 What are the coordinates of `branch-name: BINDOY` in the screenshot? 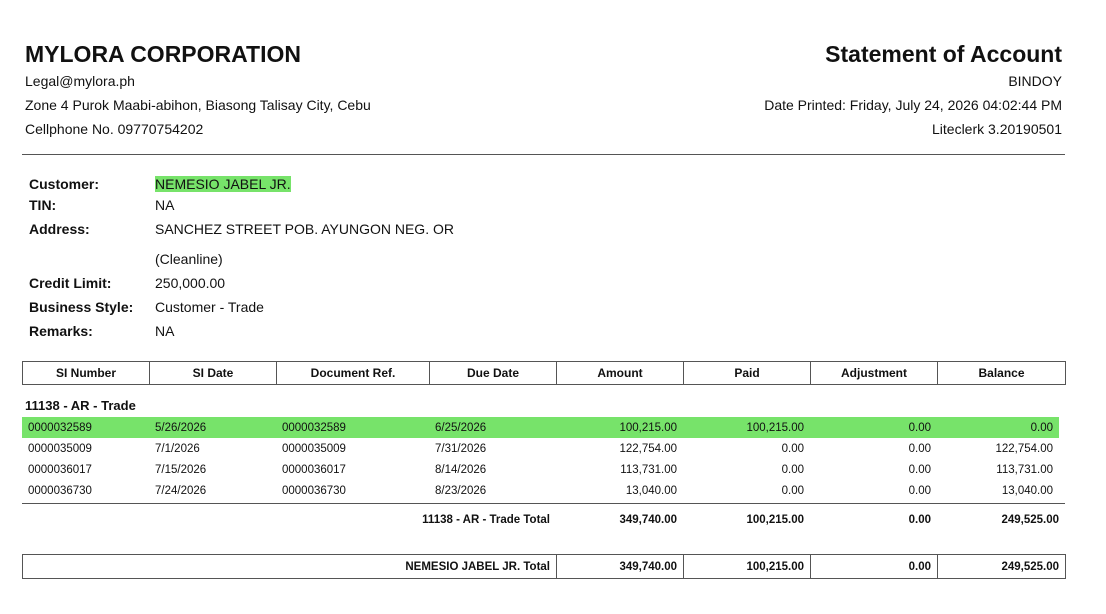 It's located at (1035, 81).